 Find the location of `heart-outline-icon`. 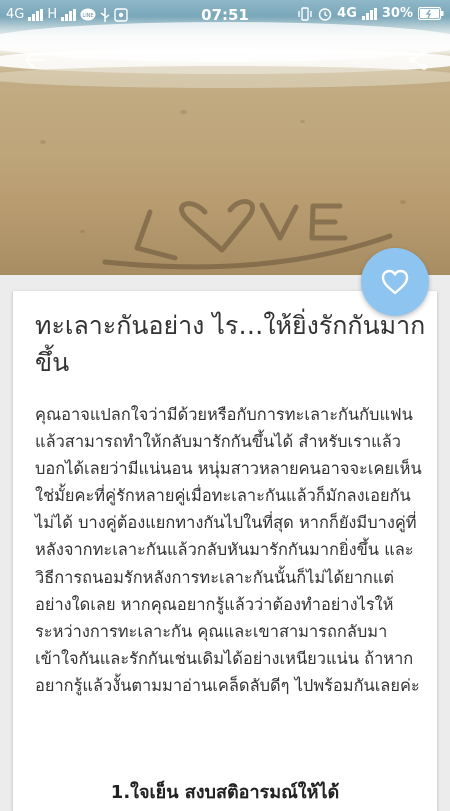

heart-outline-icon is located at coordinates (395, 282).